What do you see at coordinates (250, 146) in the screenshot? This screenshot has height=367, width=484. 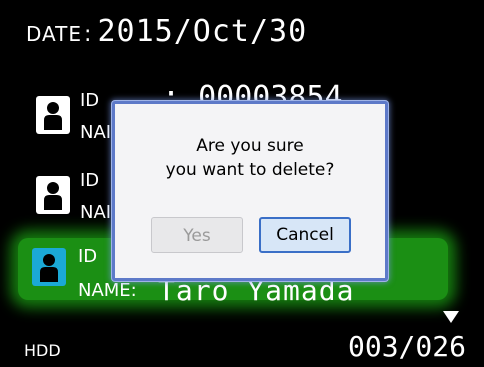 I see `dialog-message-line1: Are you sure` at bounding box center [250, 146].